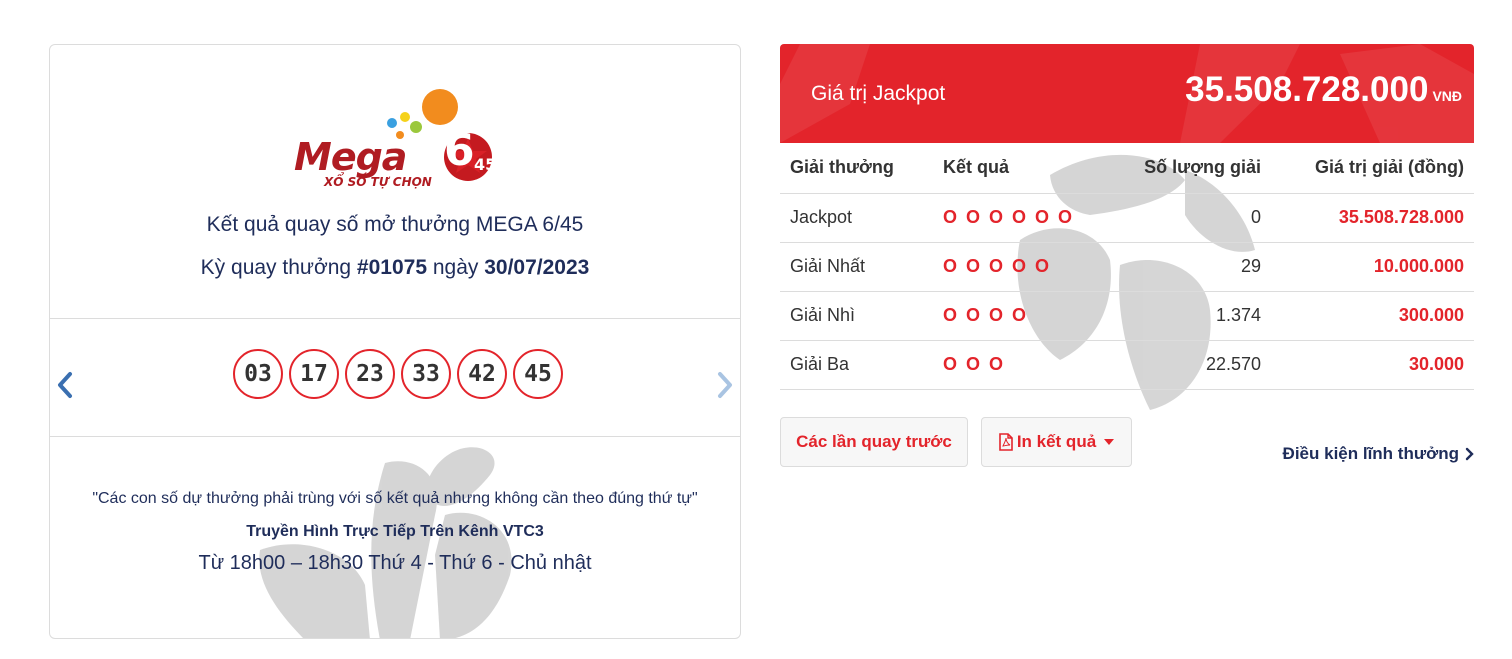 This screenshot has height=659, width=1512. Describe the element at coordinates (1192, 316) in the screenshot. I see `winner-count: 1.374` at that location.